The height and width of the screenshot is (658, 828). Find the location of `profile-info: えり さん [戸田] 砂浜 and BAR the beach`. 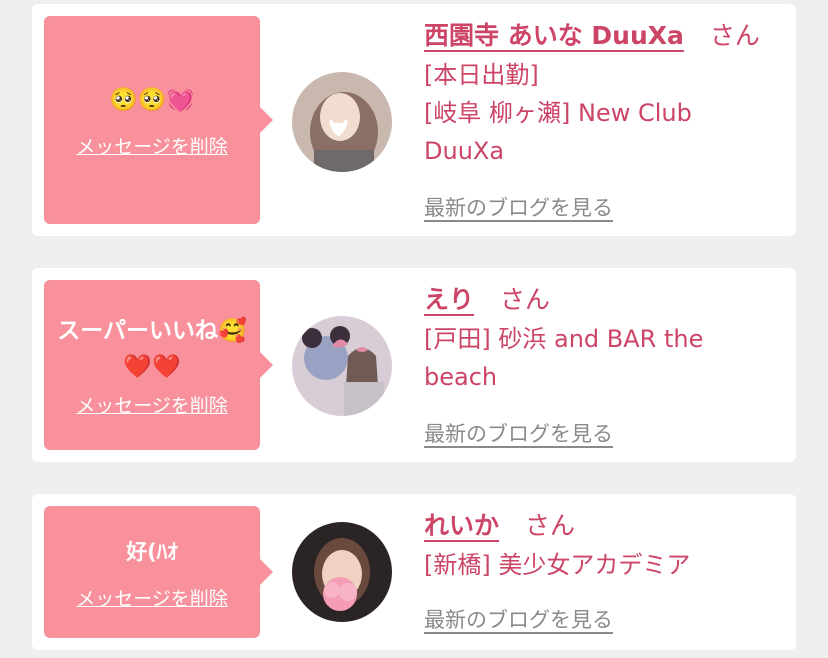

profile-info: えり さん [戸田] 砂浜 and BAR the beach is located at coordinates (602, 338).